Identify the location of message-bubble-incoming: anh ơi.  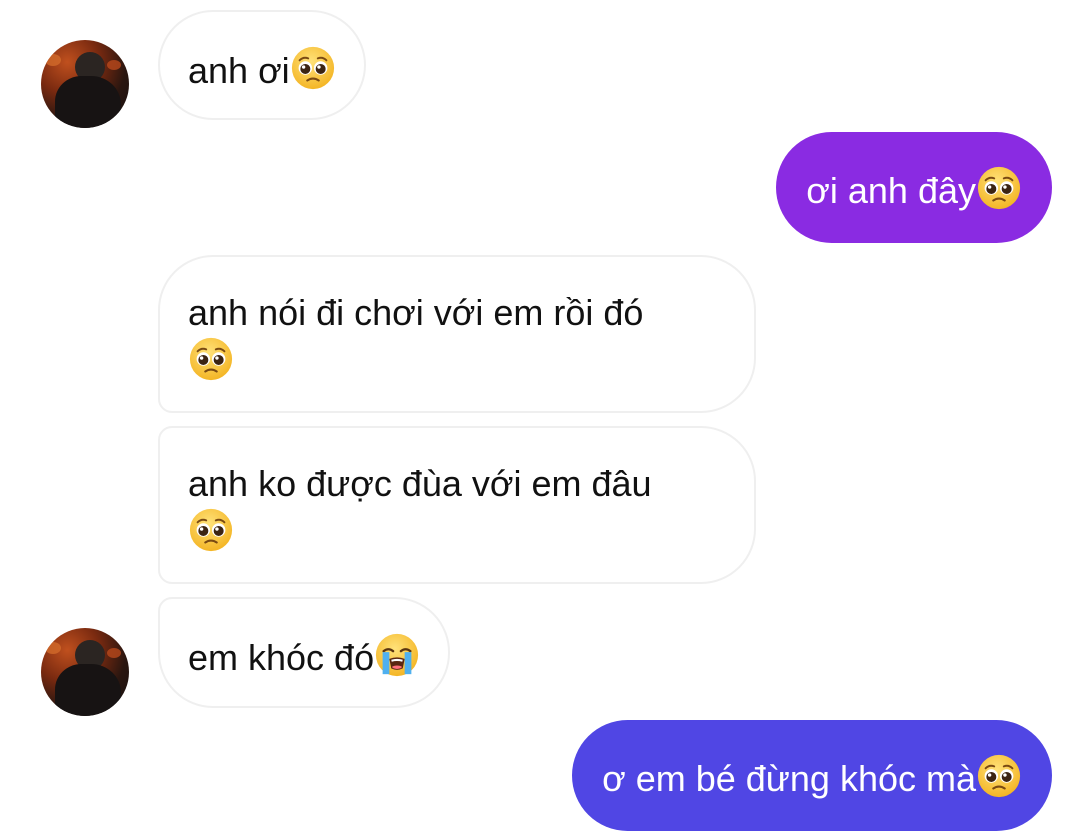
(262, 65).